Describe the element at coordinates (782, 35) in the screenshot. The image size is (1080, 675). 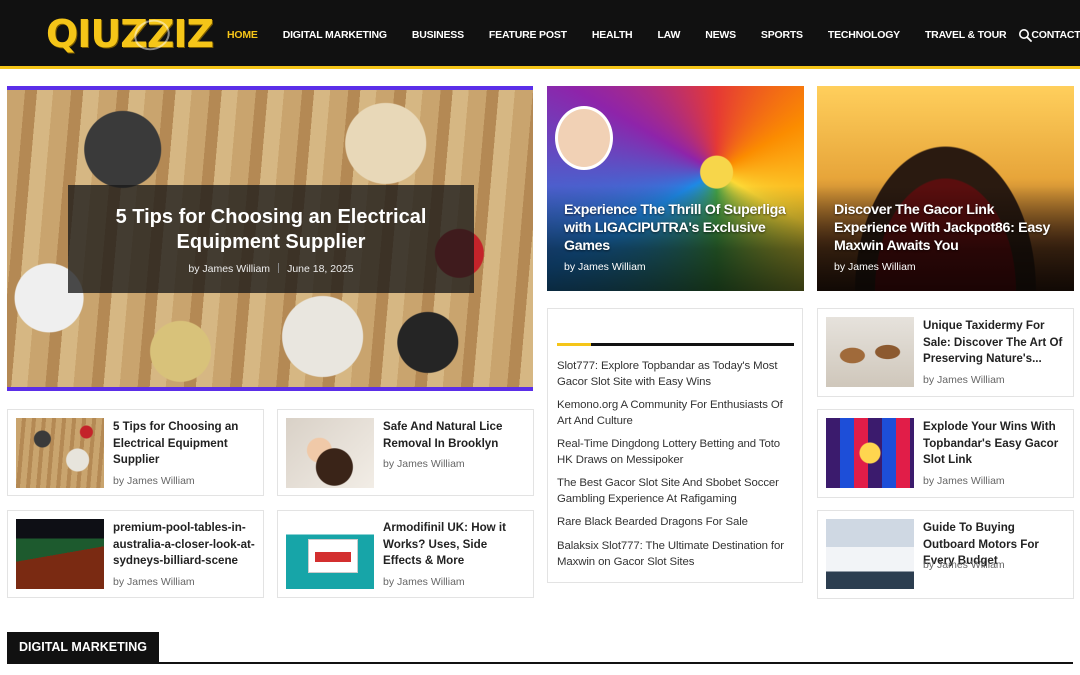
I see `nav-sports: SPORTS` at that location.